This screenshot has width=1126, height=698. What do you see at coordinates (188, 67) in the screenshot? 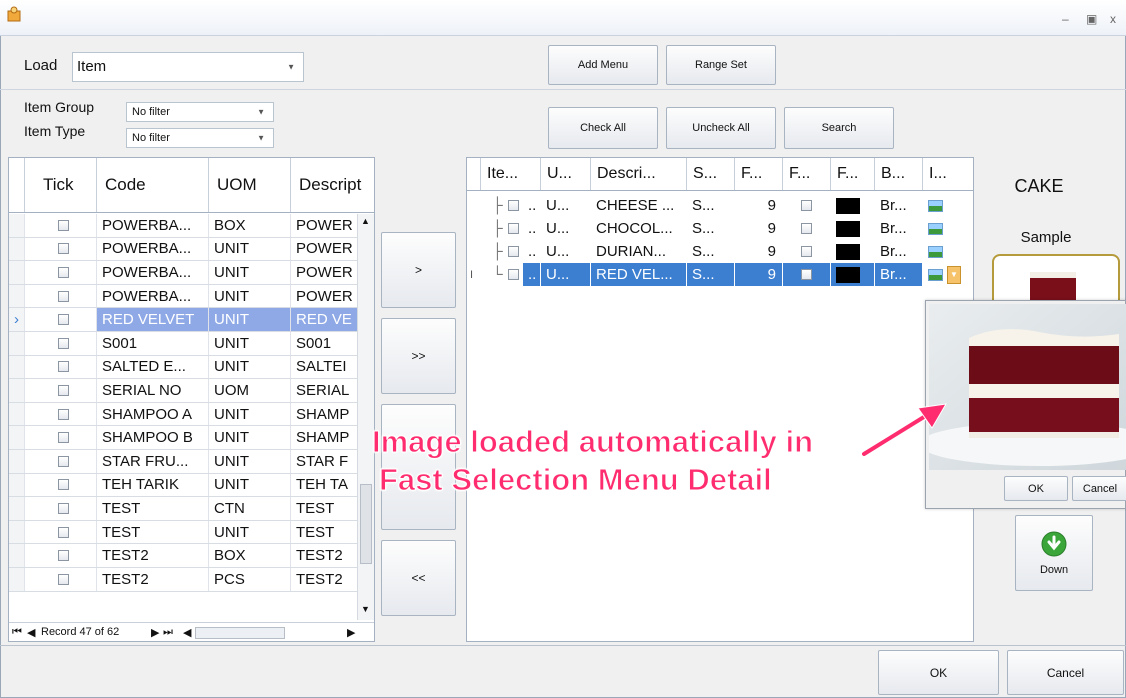
I see `load-combo: Item ▼` at bounding box center [188, 67].